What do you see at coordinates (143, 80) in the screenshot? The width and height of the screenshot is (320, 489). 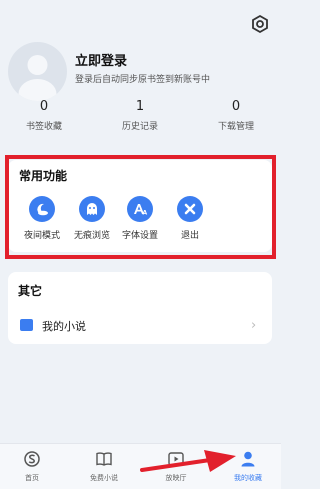 I see `login-subtitle: 登录后自动同步原书签到新账号中` at bounding box center [143, 80].